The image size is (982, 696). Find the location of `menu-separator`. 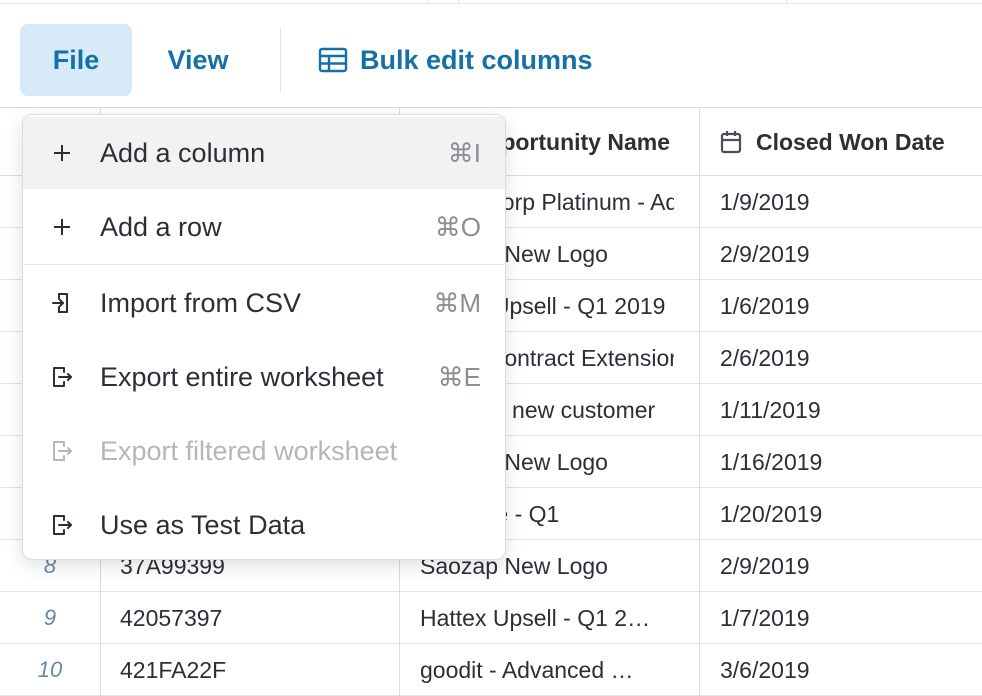

menu-separator is located at coordinates (264, 264).